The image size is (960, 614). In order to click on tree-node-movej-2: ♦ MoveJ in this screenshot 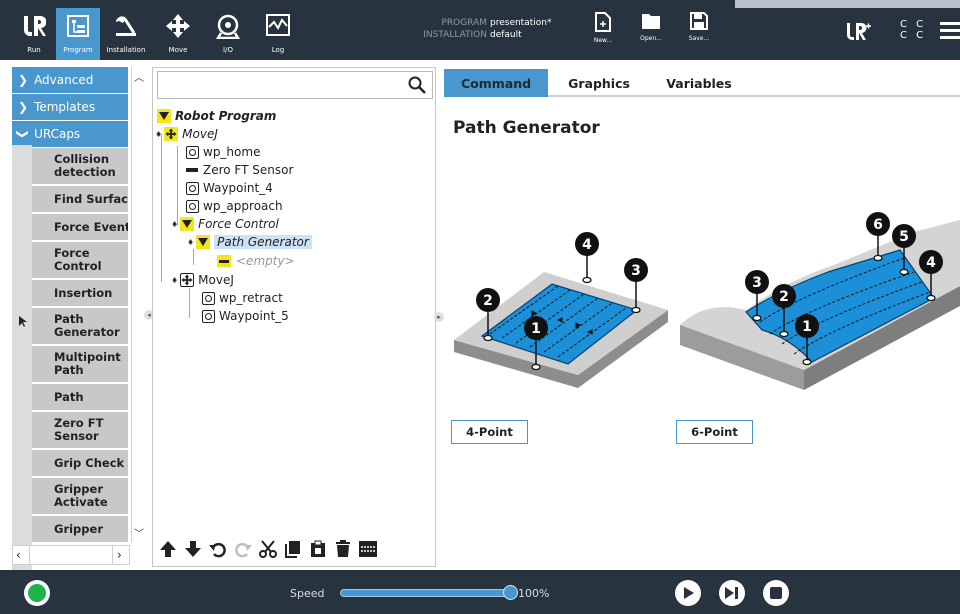, I will do `click(202, 280)`.